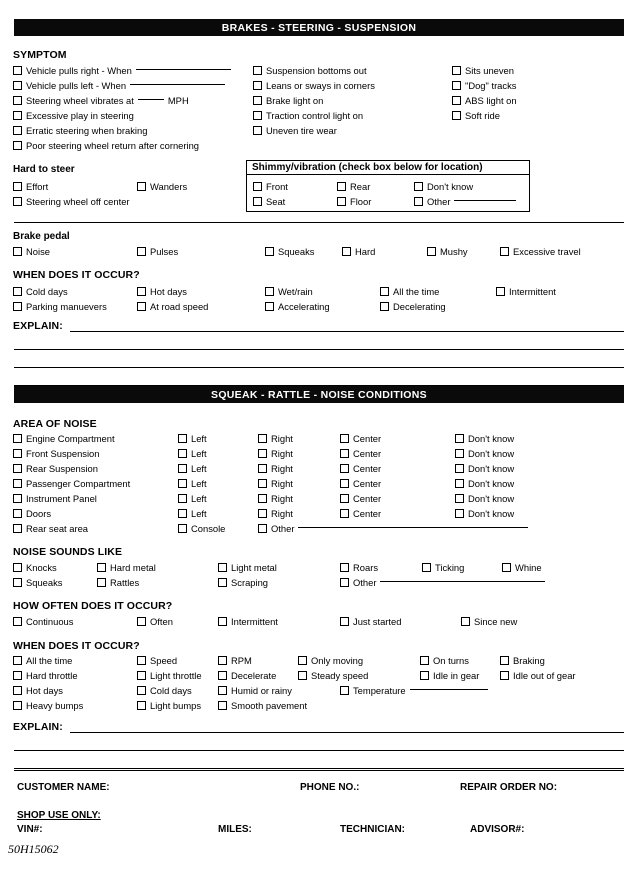  I want to click on checkitem-area-front-suspension: Front Suspension, so click(56, 453).